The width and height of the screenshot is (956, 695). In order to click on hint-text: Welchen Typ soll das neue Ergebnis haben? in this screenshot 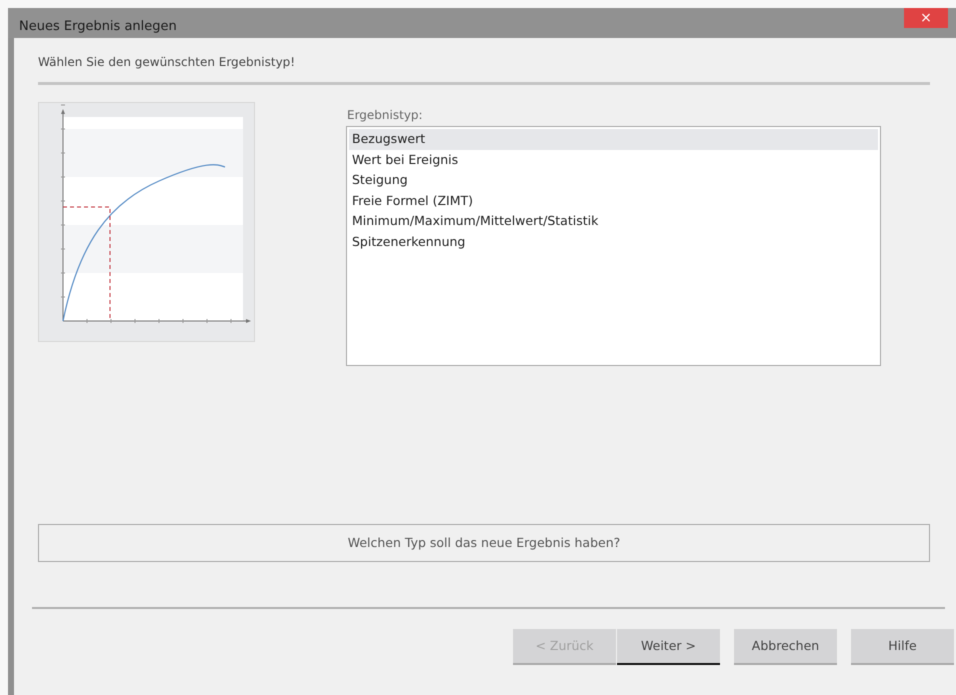, I will do `click(484, 543)`.